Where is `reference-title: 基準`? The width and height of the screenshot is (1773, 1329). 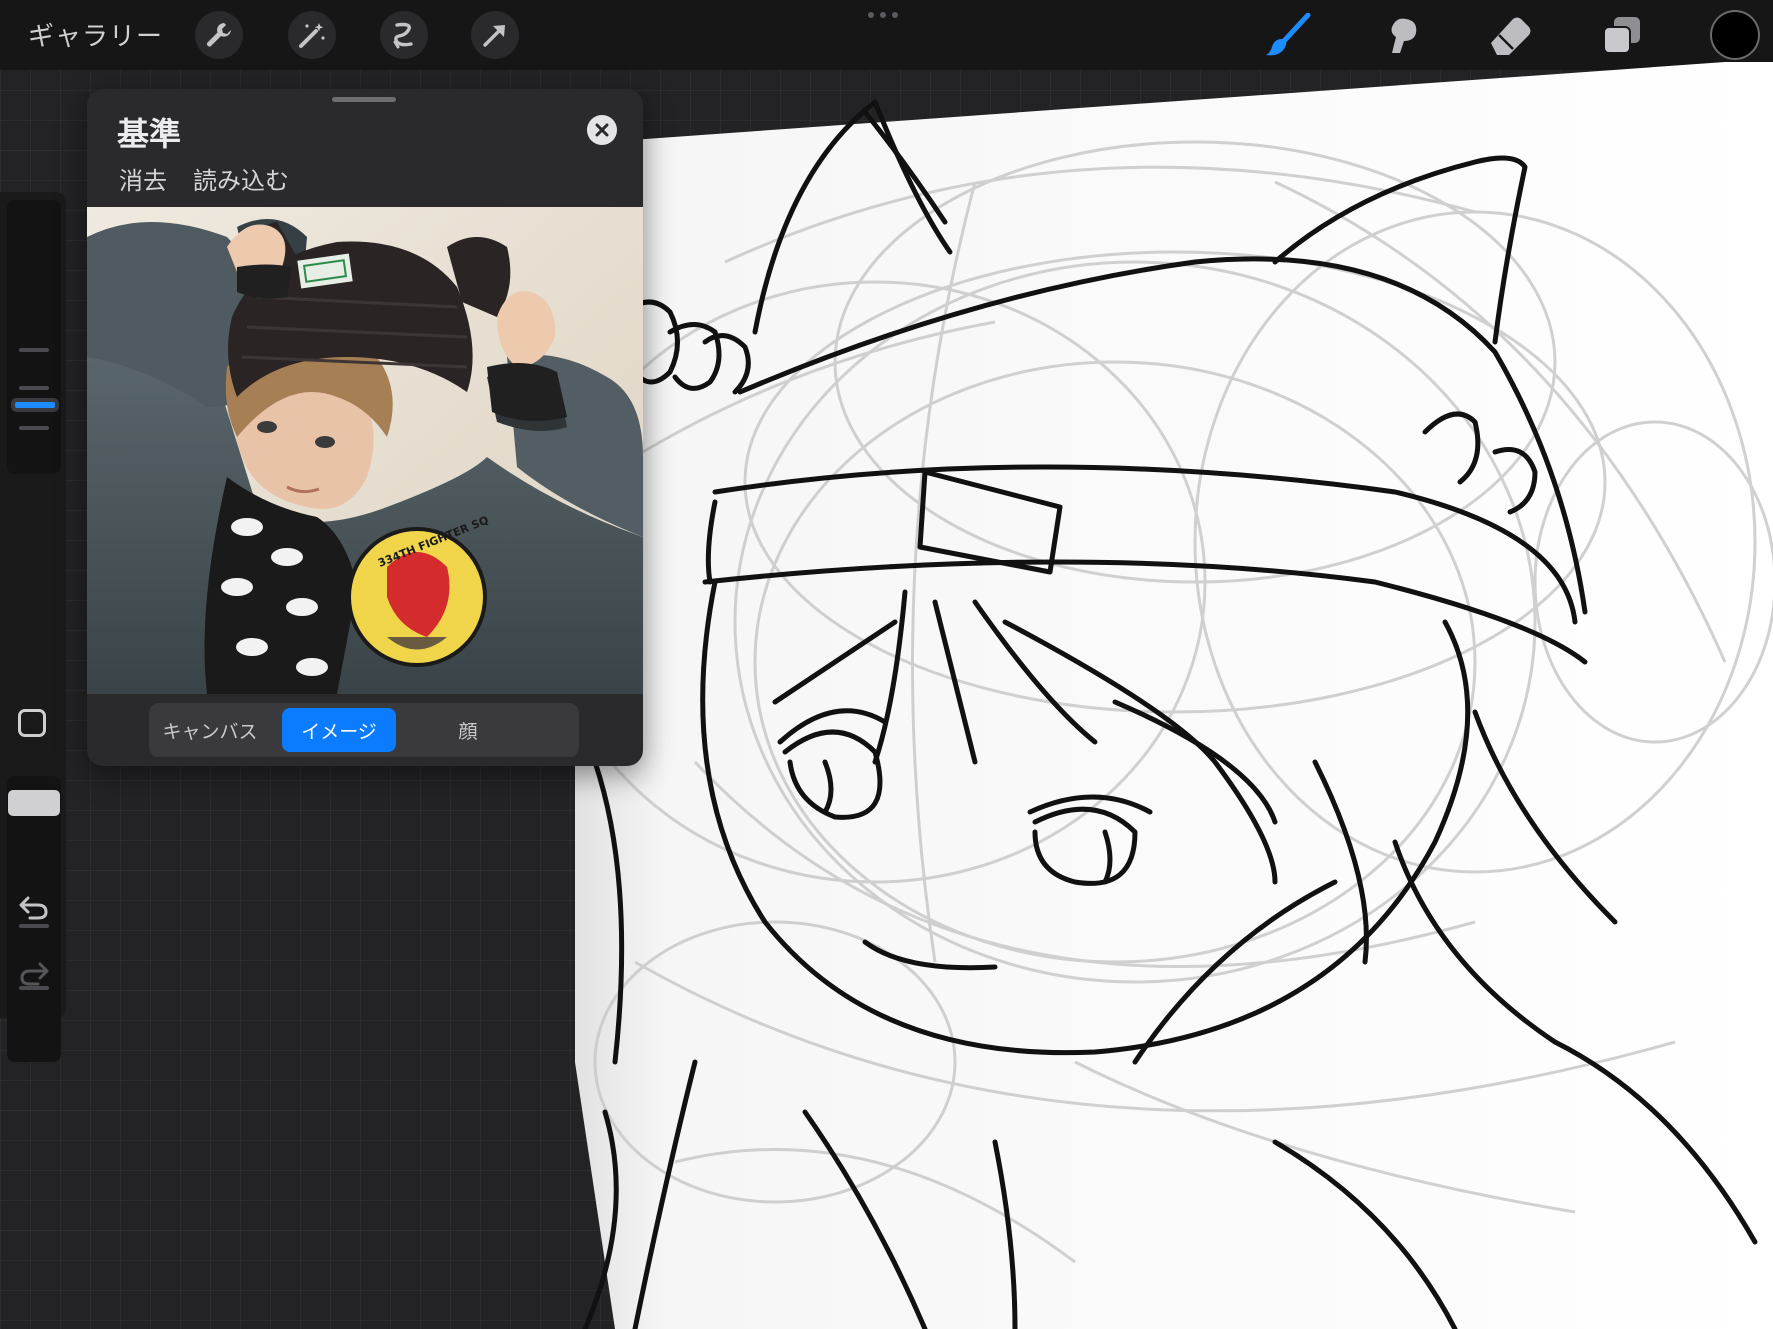 reference-title: 基準 is located at coordinates (149, 134).